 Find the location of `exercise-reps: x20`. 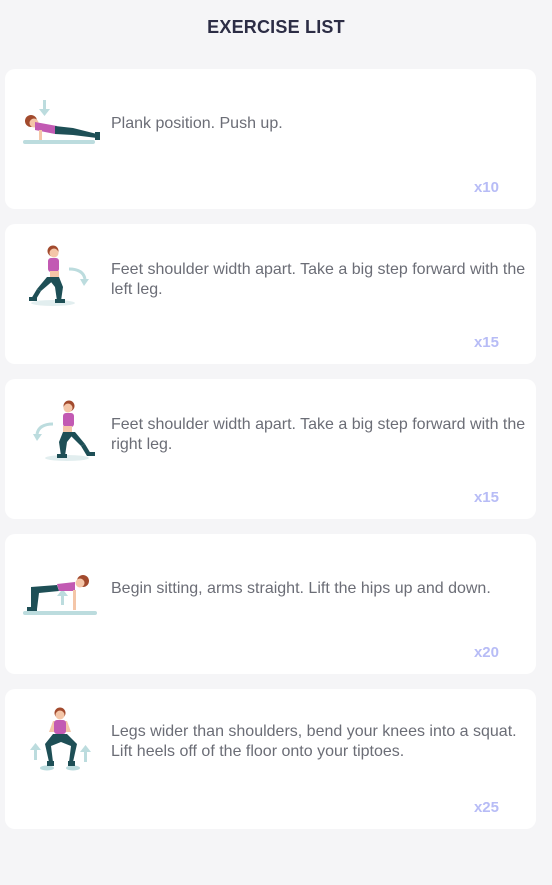

exercise-reps: x20 is located at coordinates (486, 652).